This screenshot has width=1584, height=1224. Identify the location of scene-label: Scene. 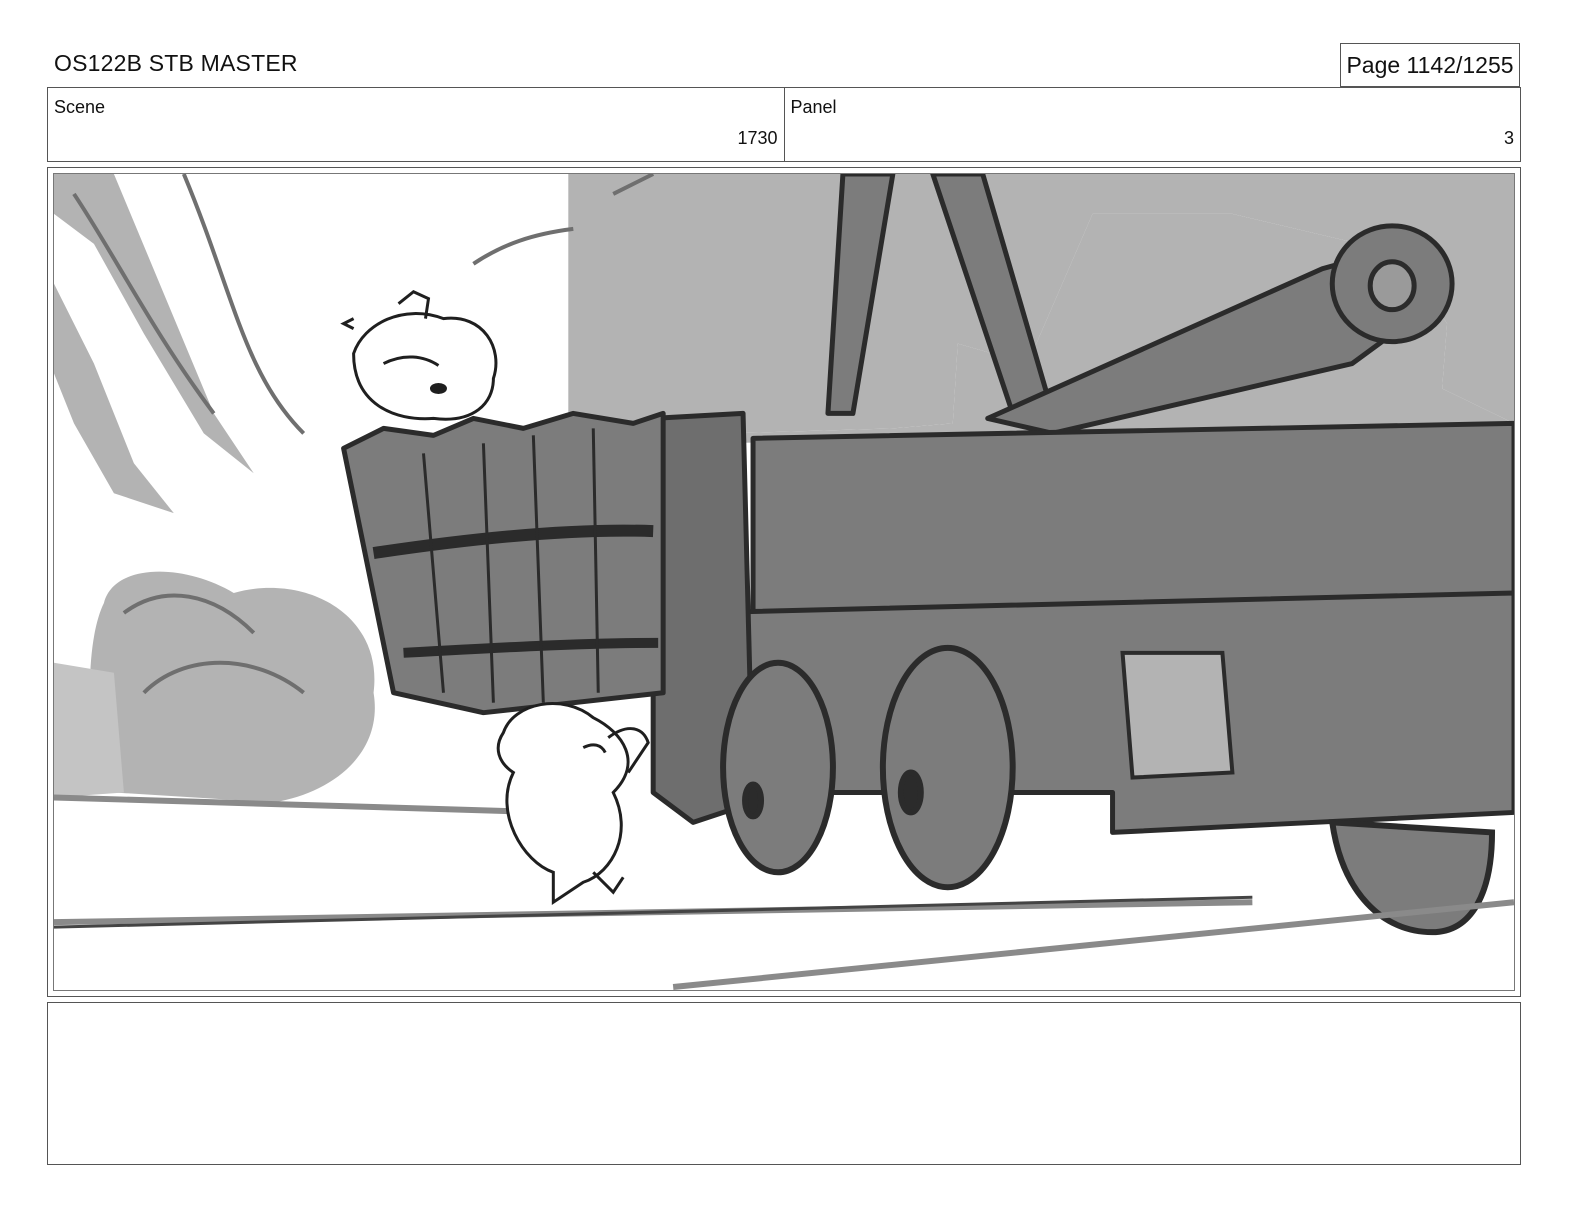
(80, 107).